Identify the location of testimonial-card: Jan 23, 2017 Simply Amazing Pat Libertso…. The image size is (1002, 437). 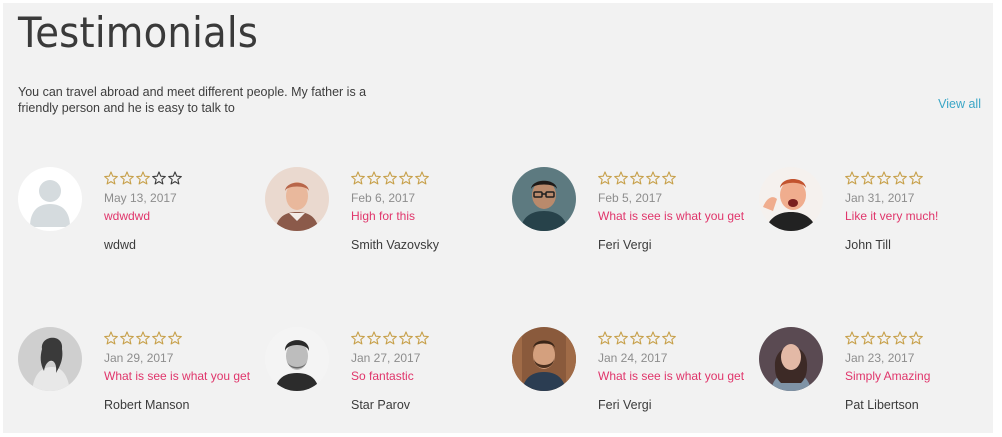
(879, 369).